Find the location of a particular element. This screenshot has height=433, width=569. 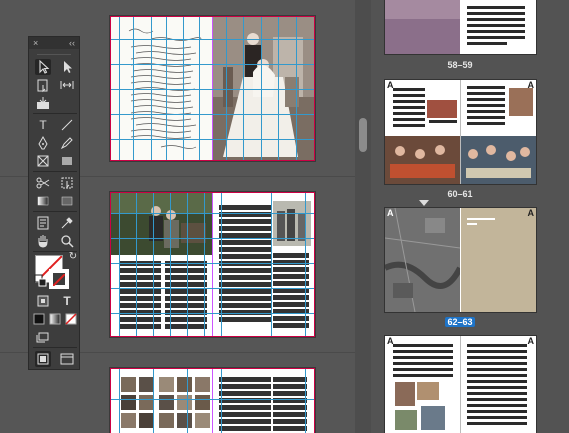

page-label-60-61: 60–61 is located at coordinates (460, 194).